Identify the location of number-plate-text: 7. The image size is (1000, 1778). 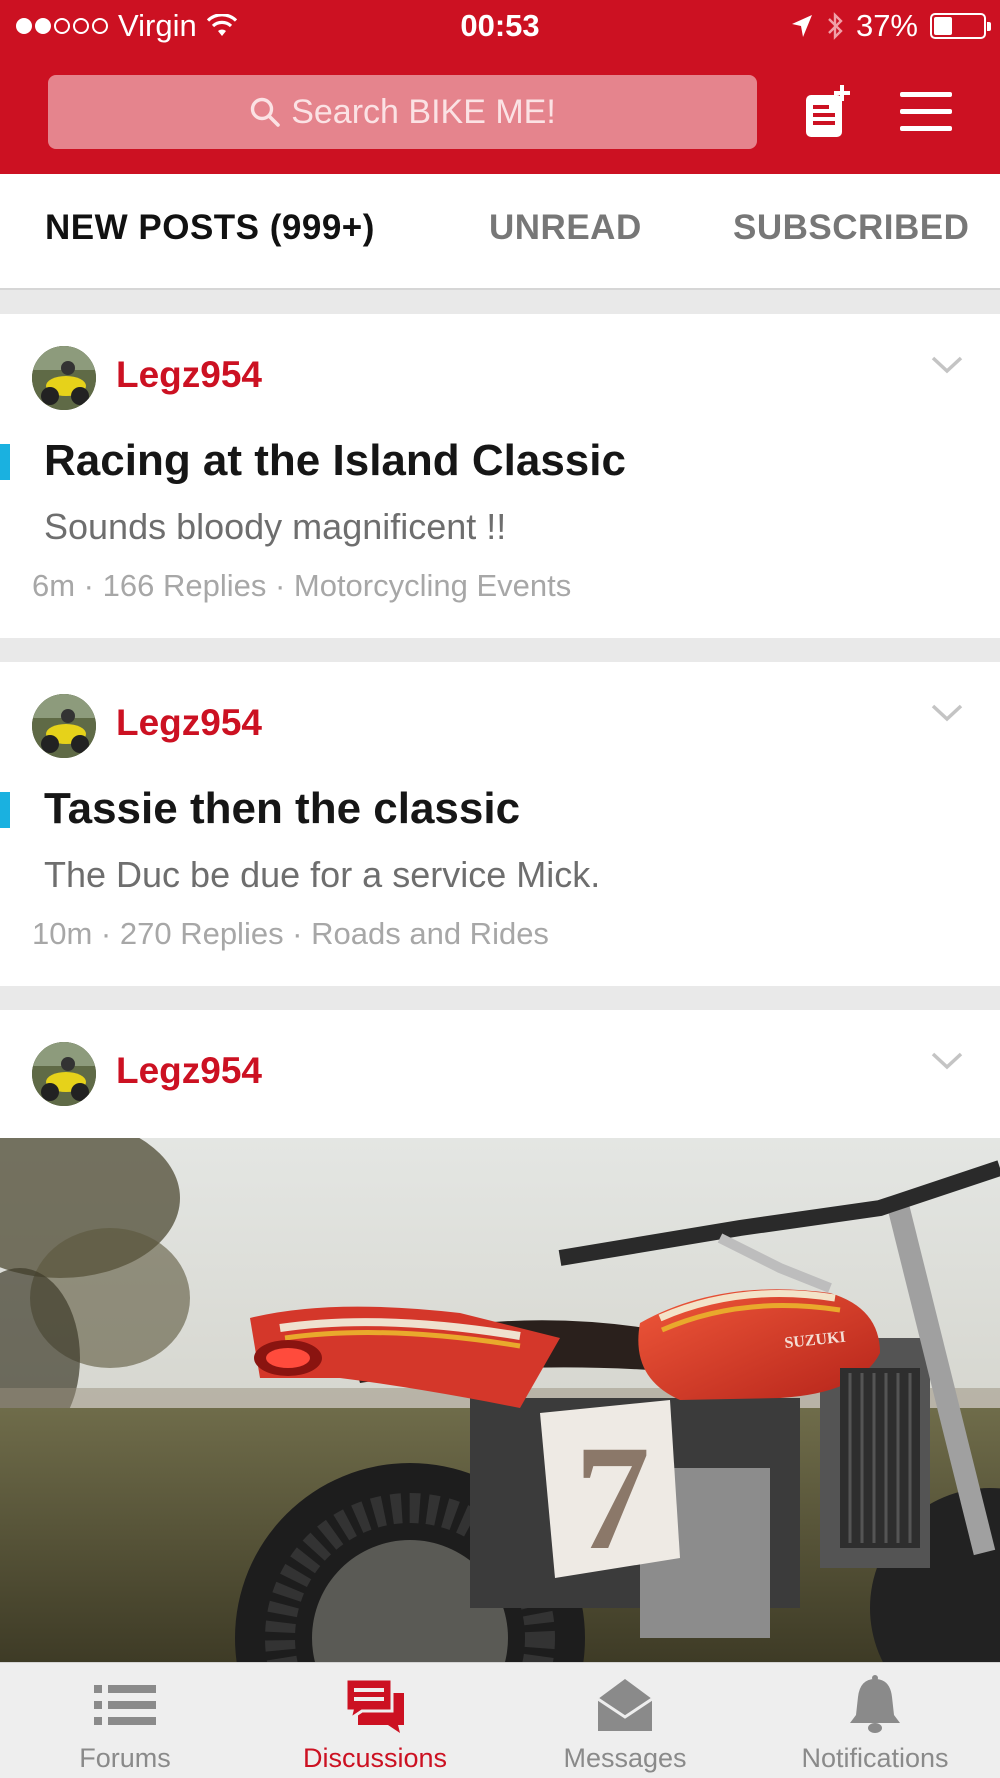
(612, 1498).